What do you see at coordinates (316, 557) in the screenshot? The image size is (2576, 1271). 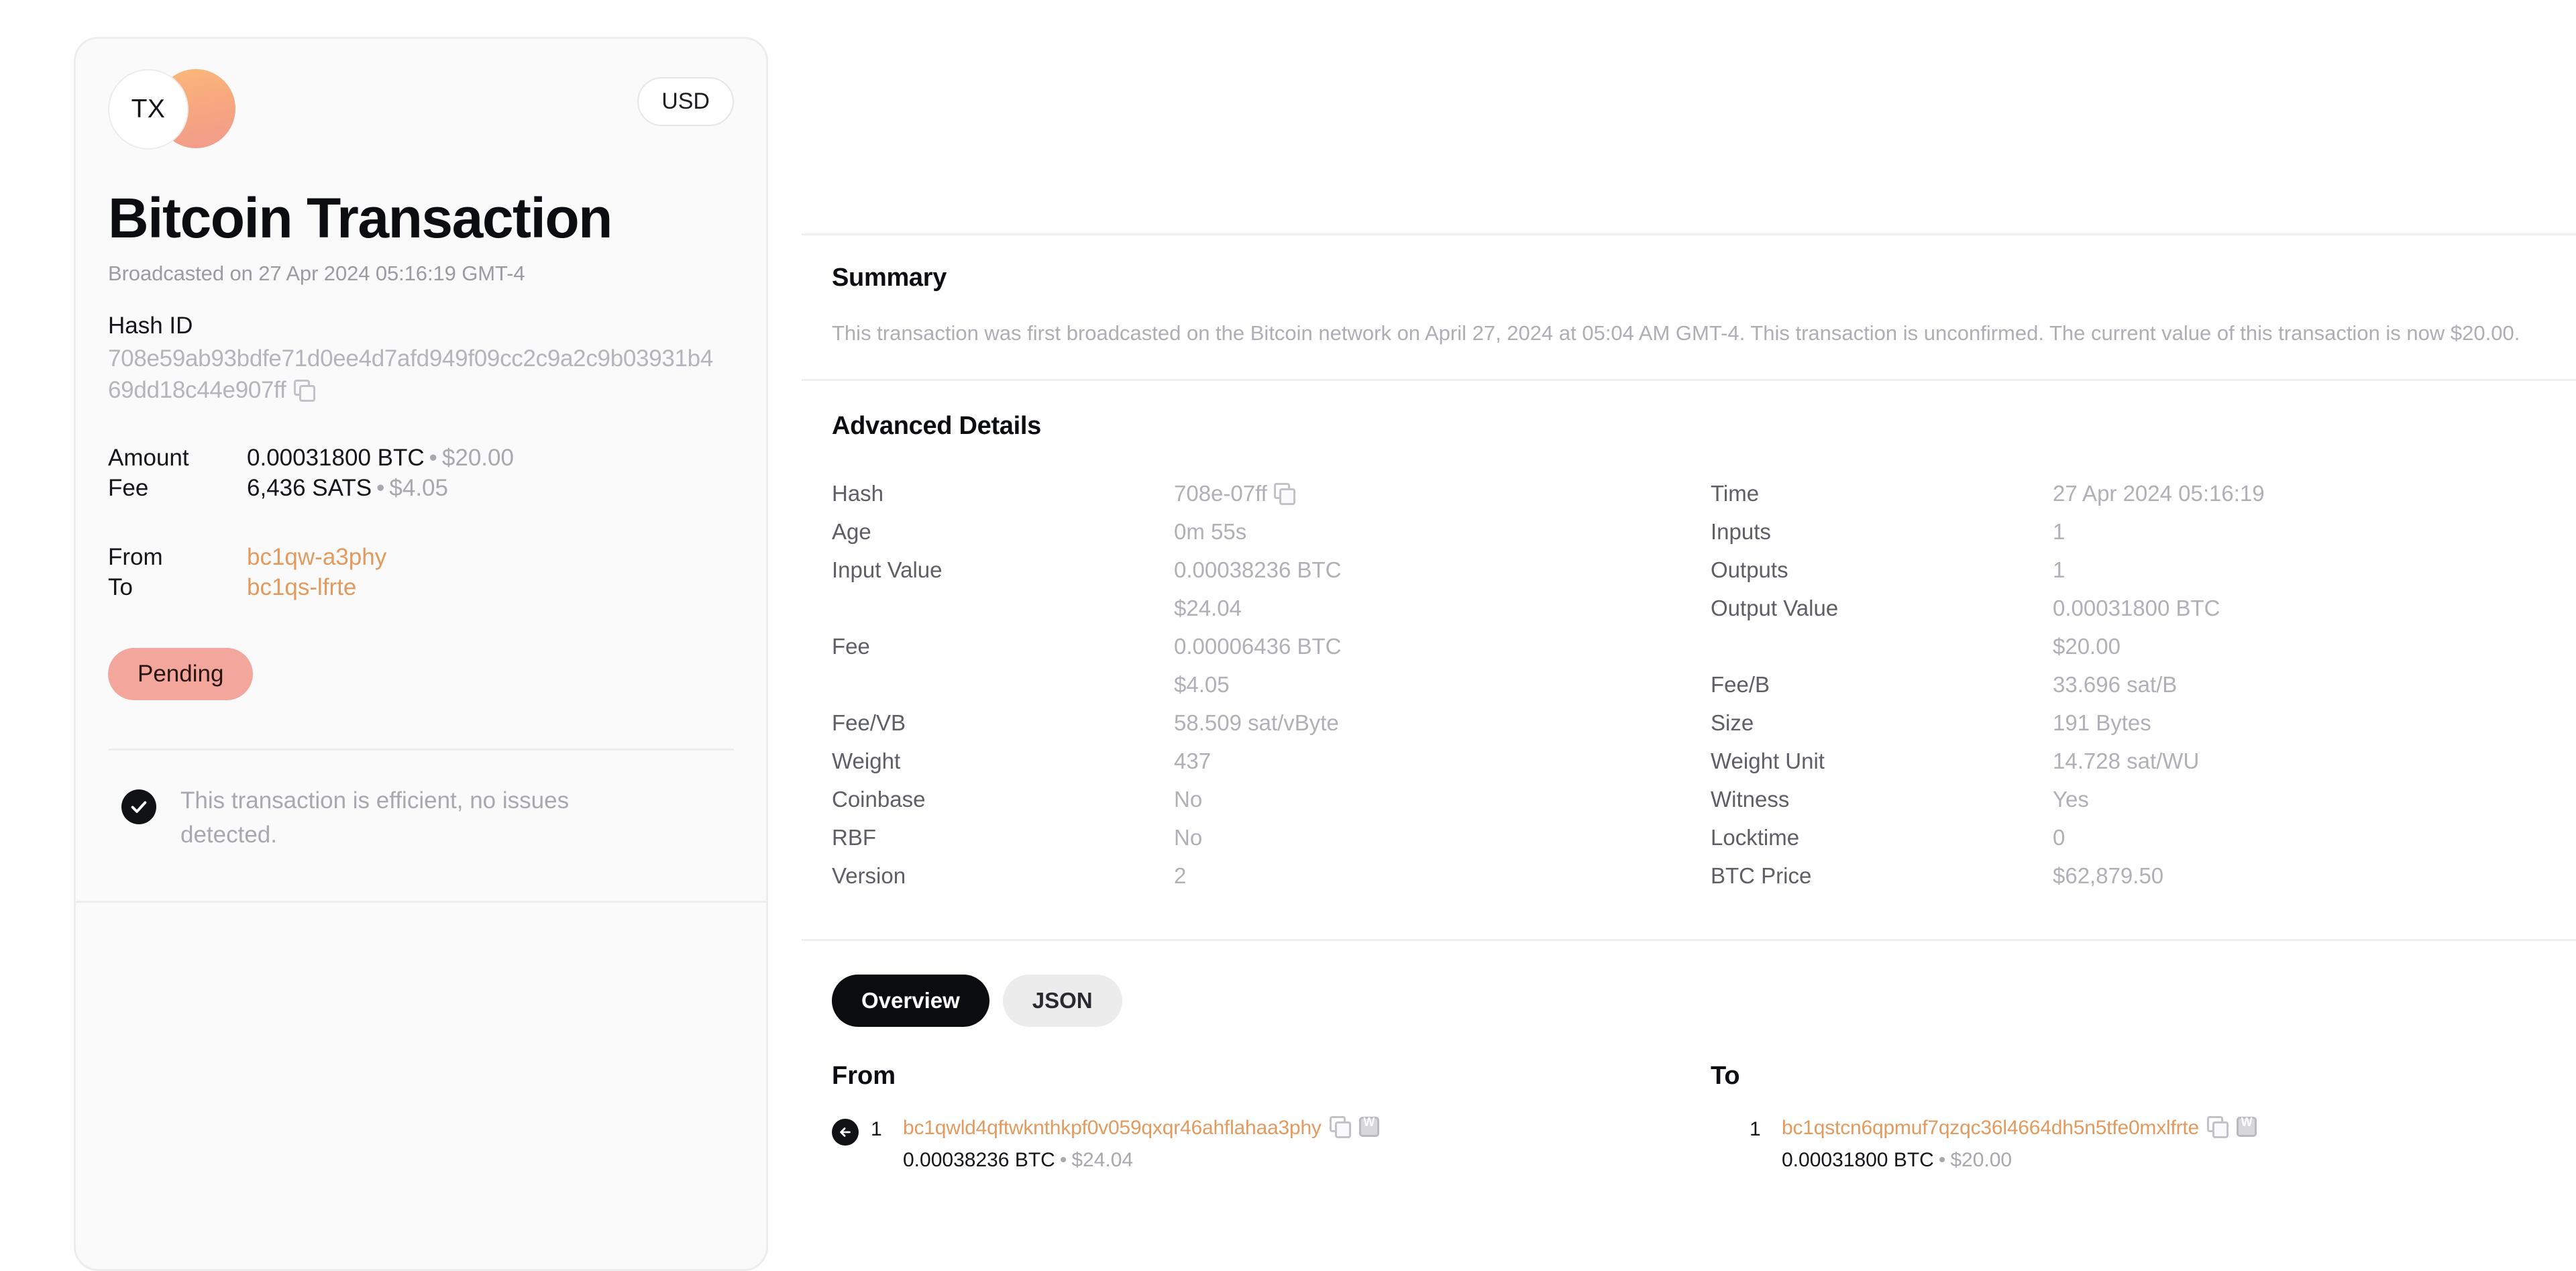 I see `from-address-link: bc1qw-a3phy` at bounding box center [316, 557].